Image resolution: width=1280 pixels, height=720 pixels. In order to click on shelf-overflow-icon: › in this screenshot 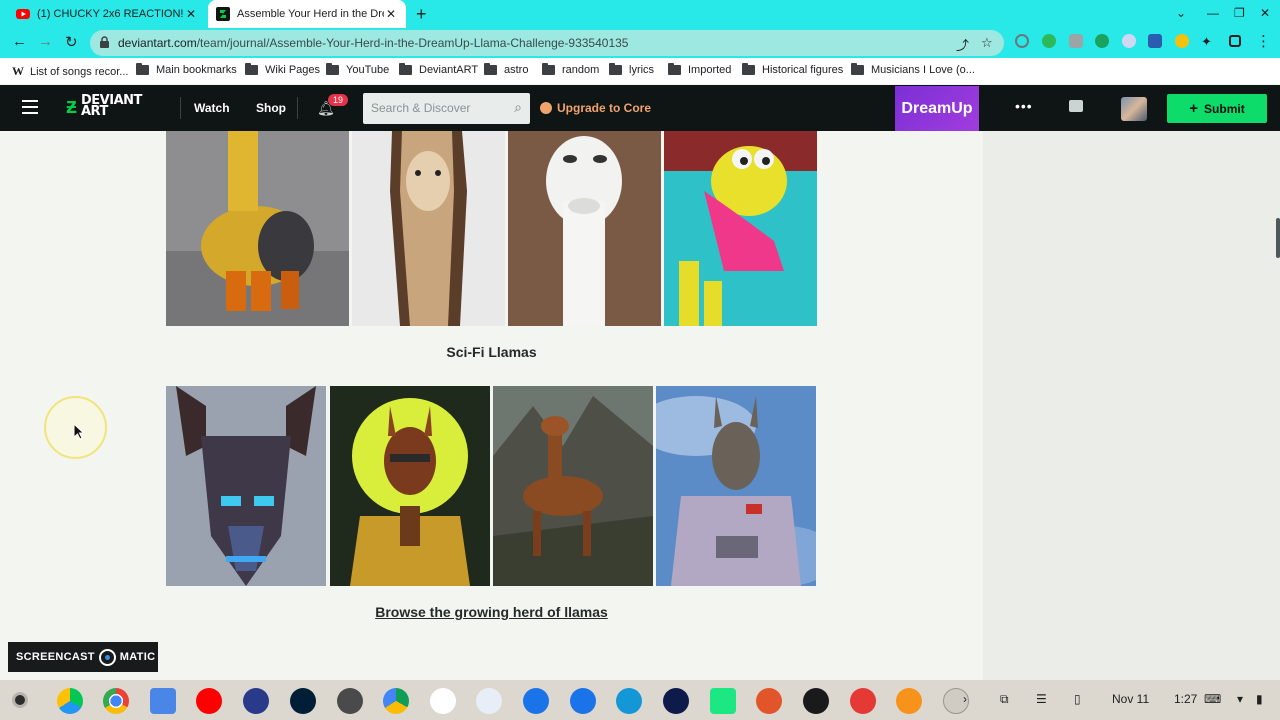, I will do `click(965, 699)`.